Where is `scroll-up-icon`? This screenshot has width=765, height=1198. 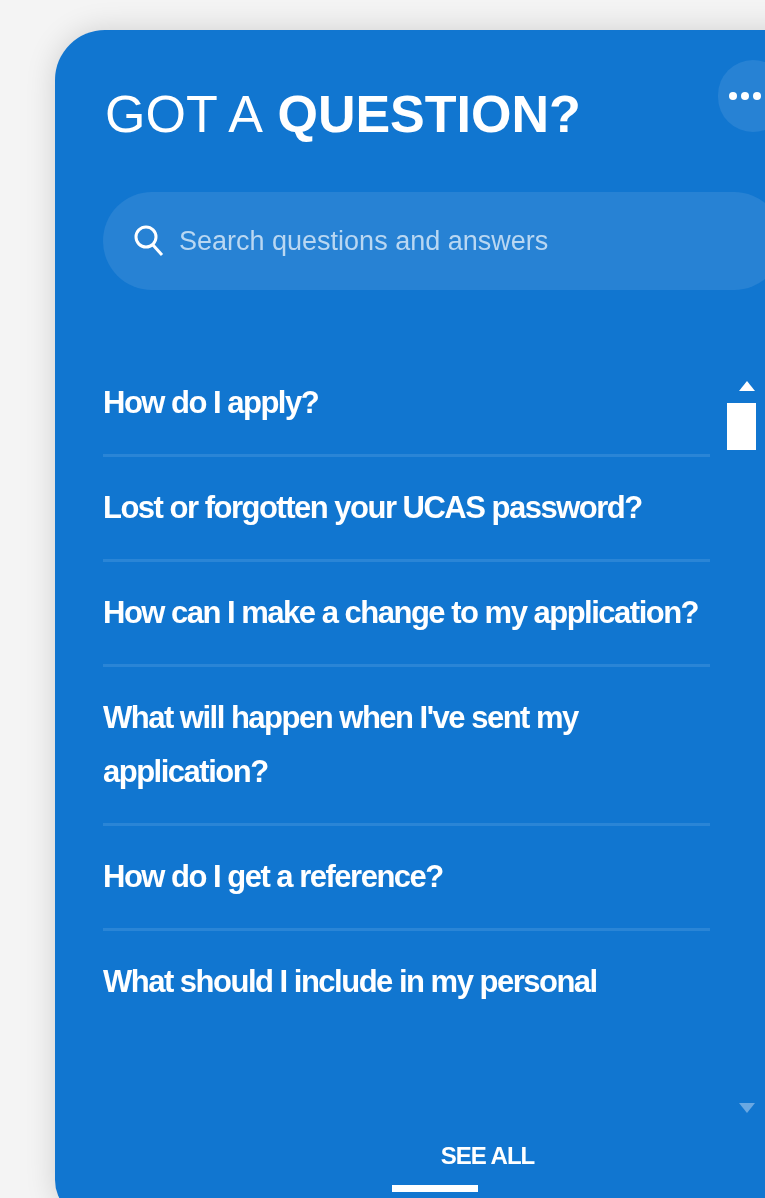
scroll-up-icon is located at coordinates (747, 386).